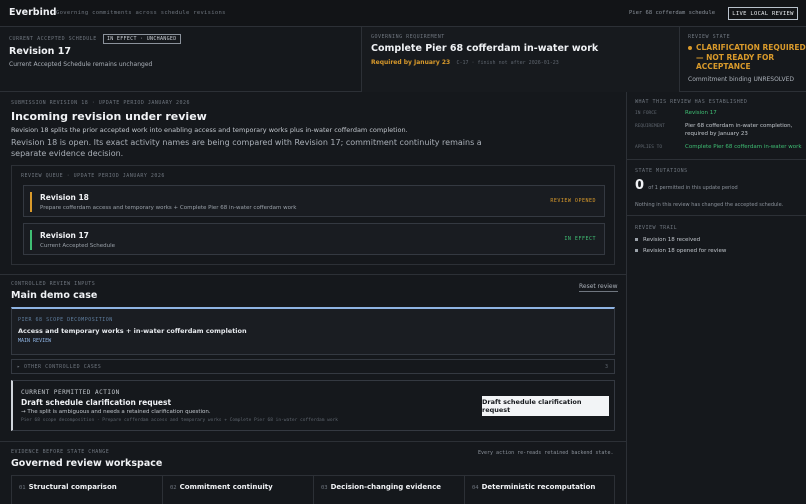 This screenshot has height=504, width=806. Describe the element at coordinates (690, 48) in the screenshot. I see `warning-dot-icon` at that location.